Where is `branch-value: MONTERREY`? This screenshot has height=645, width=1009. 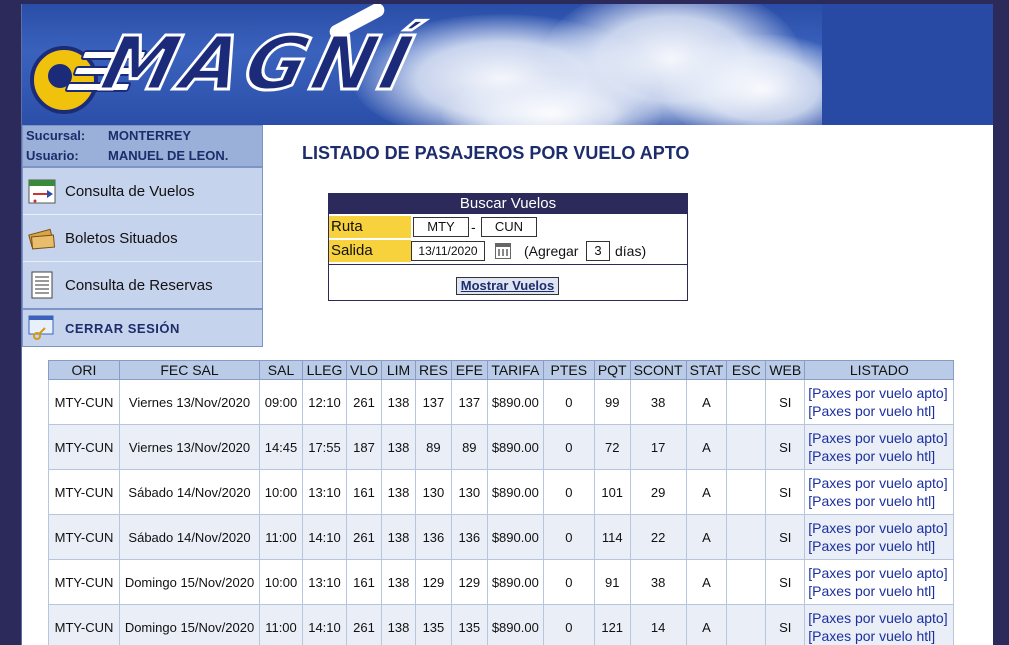 branch-value: MONTERREY is located at coordinates (150, 135).